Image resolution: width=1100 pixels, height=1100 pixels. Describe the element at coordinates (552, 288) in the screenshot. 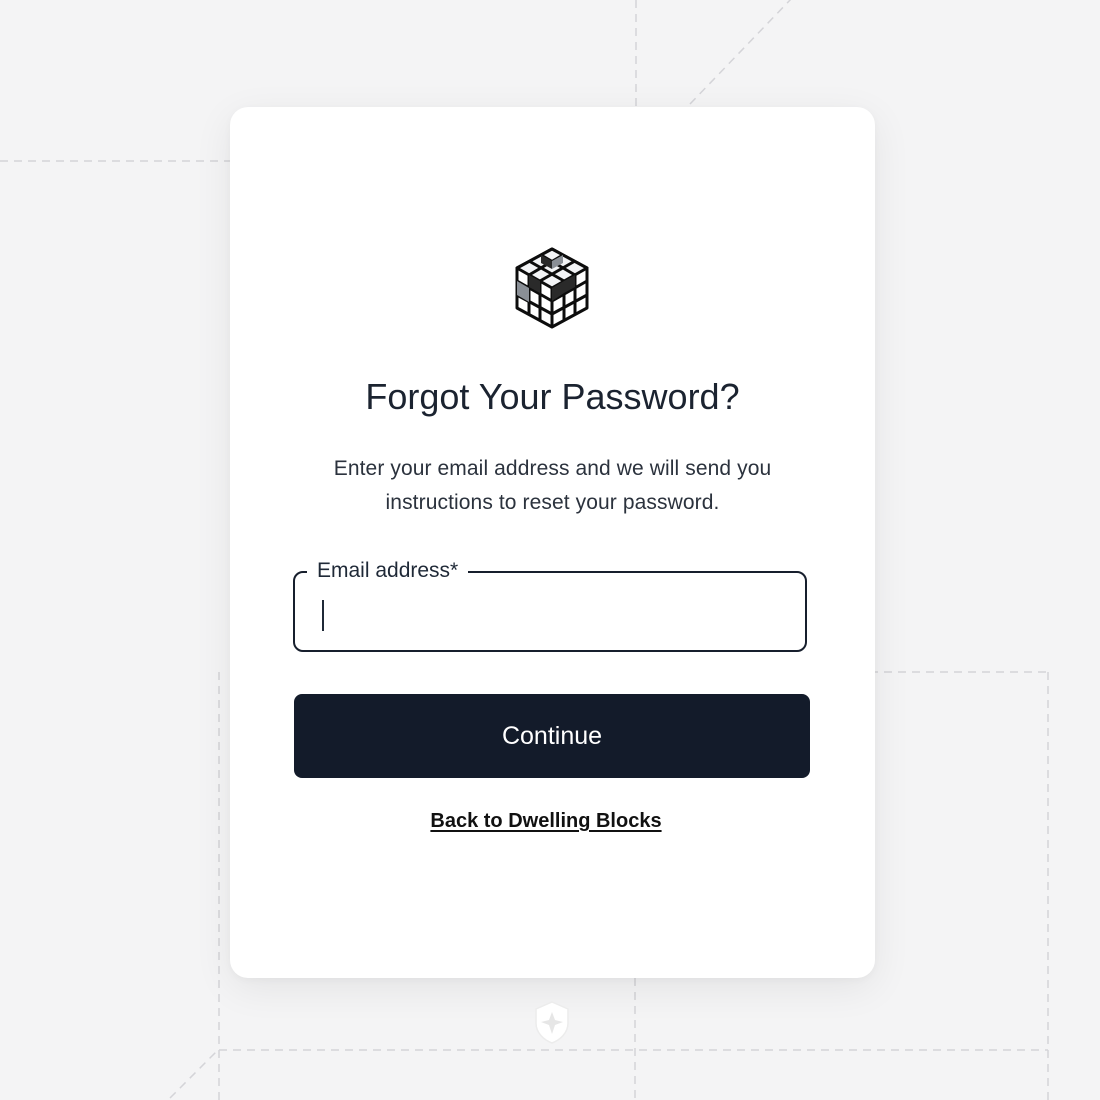

I see `cube-grid-logo-icon` at that location.